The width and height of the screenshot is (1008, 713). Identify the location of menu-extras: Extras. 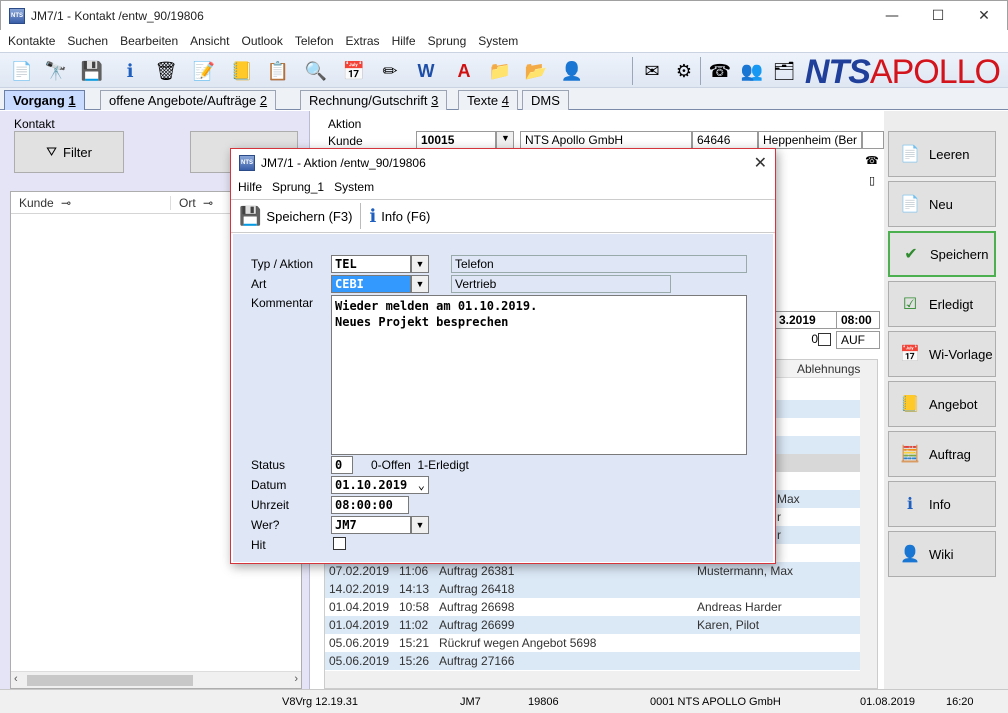
(363, 41).